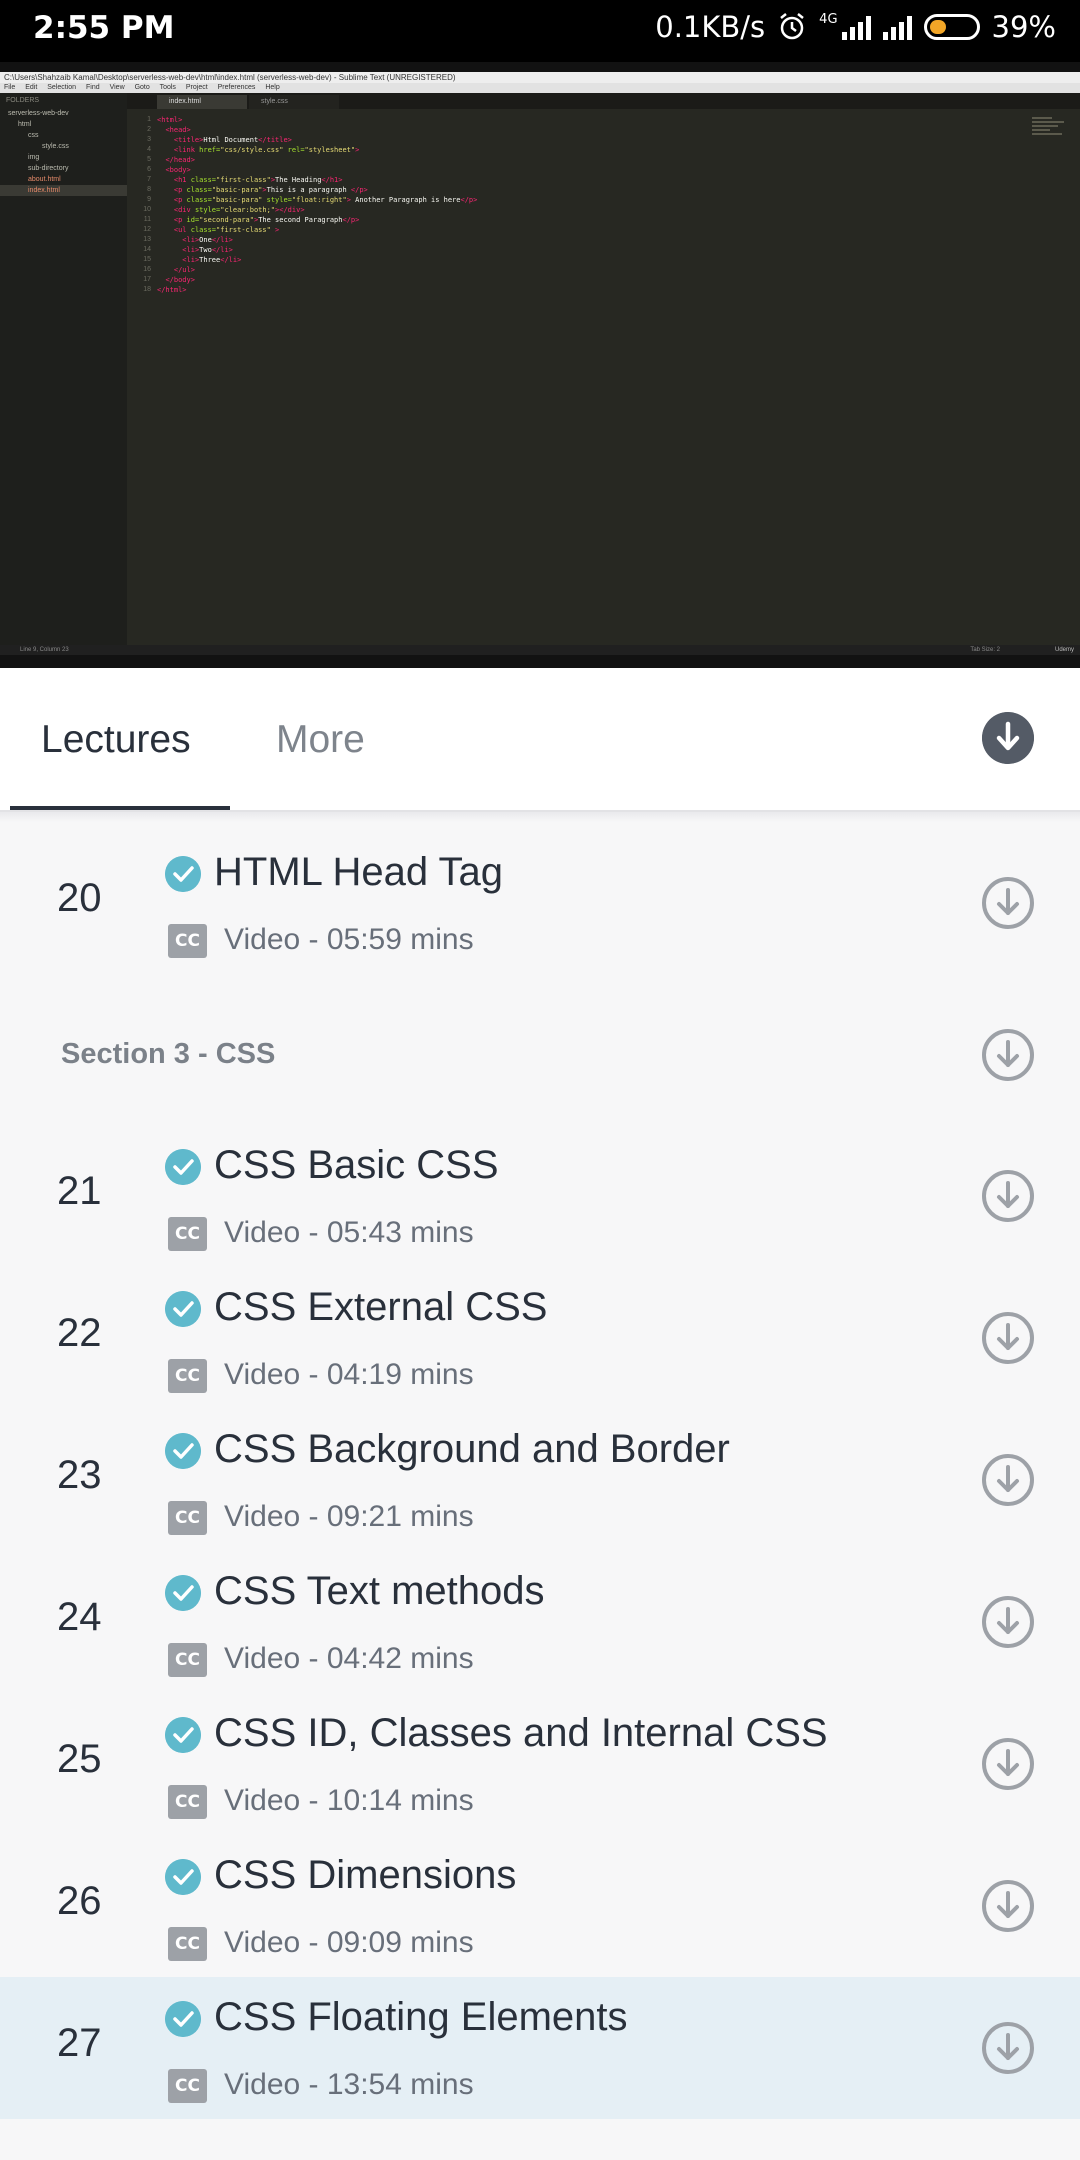  Describe the element at coordinates (349, 1658) in the screenshot. I see `lecture-meta: Video - 04:42 mins` at that location.